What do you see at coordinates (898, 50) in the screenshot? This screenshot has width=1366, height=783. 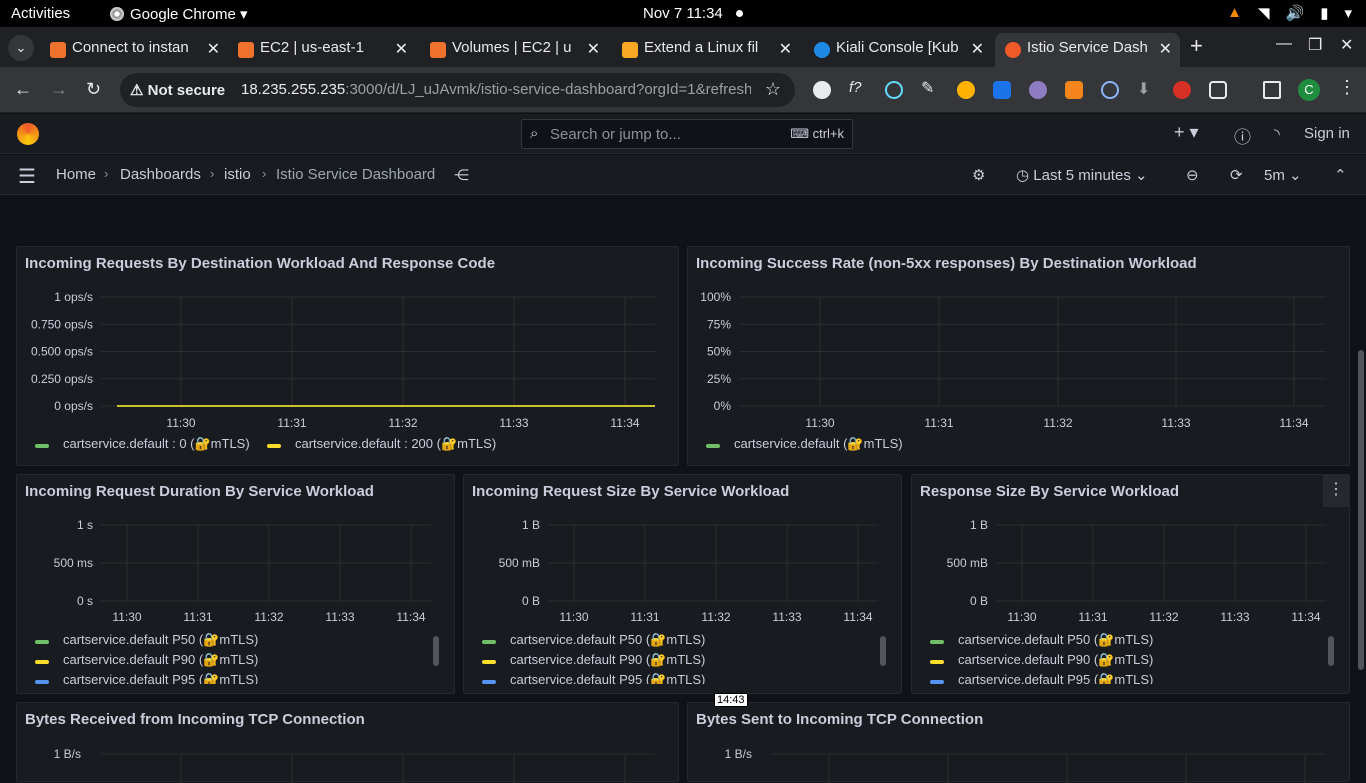 I see `tab-kiali: Kiali Console [Kub ✕` at bounding box center [898, 50].